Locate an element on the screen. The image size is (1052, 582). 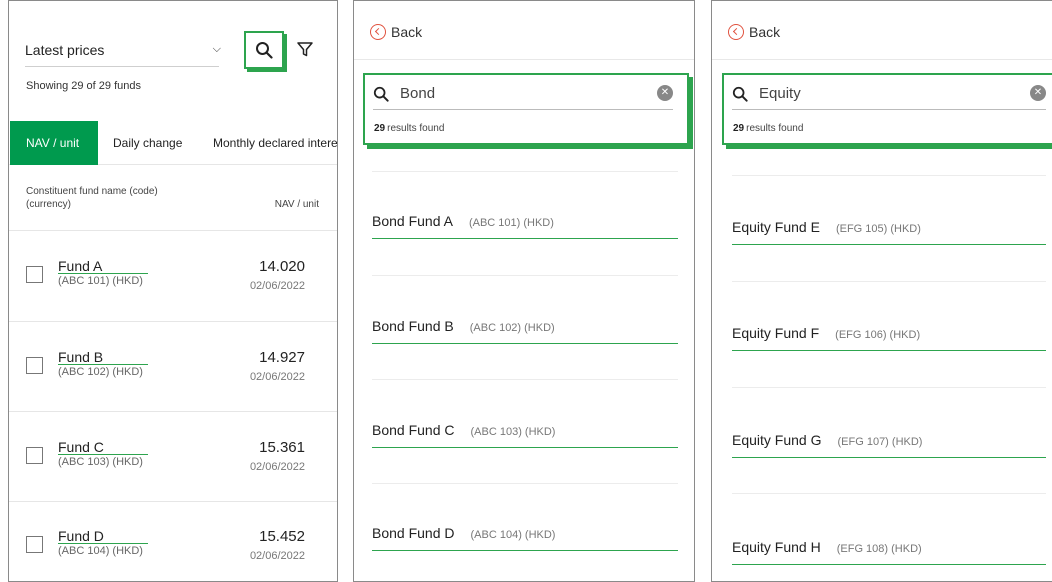
dropdown-label: Latest prices is located at coordinates (65, 50).